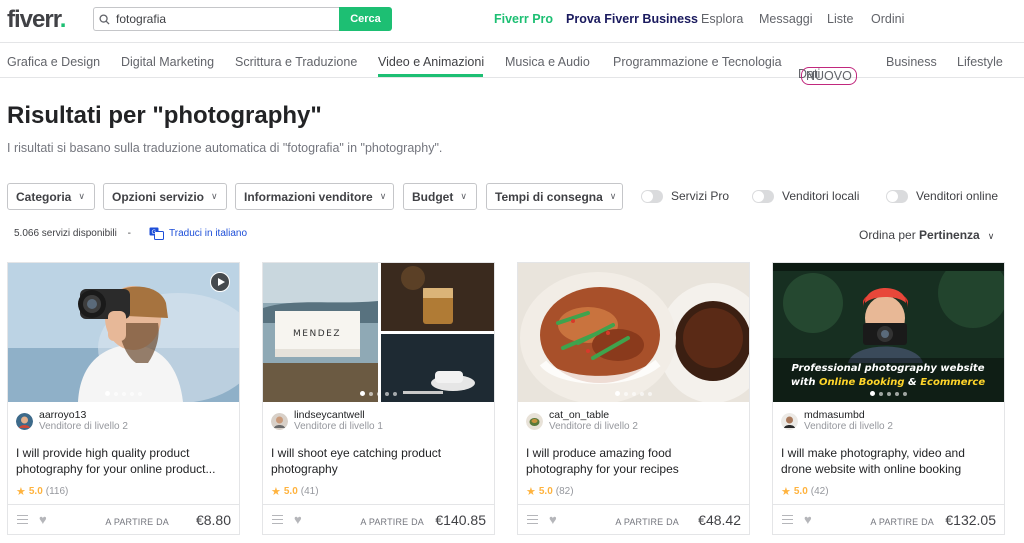 The image size is (1024, 543). I want to click on search-button: Cerca, so click(365, 19).